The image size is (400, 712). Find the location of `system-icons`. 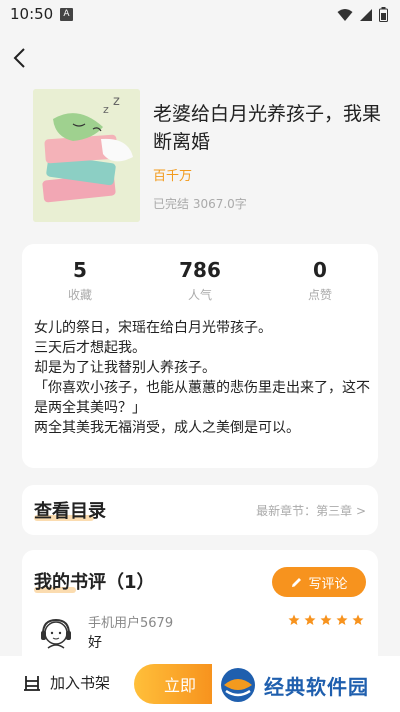

system-icons is located at coordinates (362, 14).